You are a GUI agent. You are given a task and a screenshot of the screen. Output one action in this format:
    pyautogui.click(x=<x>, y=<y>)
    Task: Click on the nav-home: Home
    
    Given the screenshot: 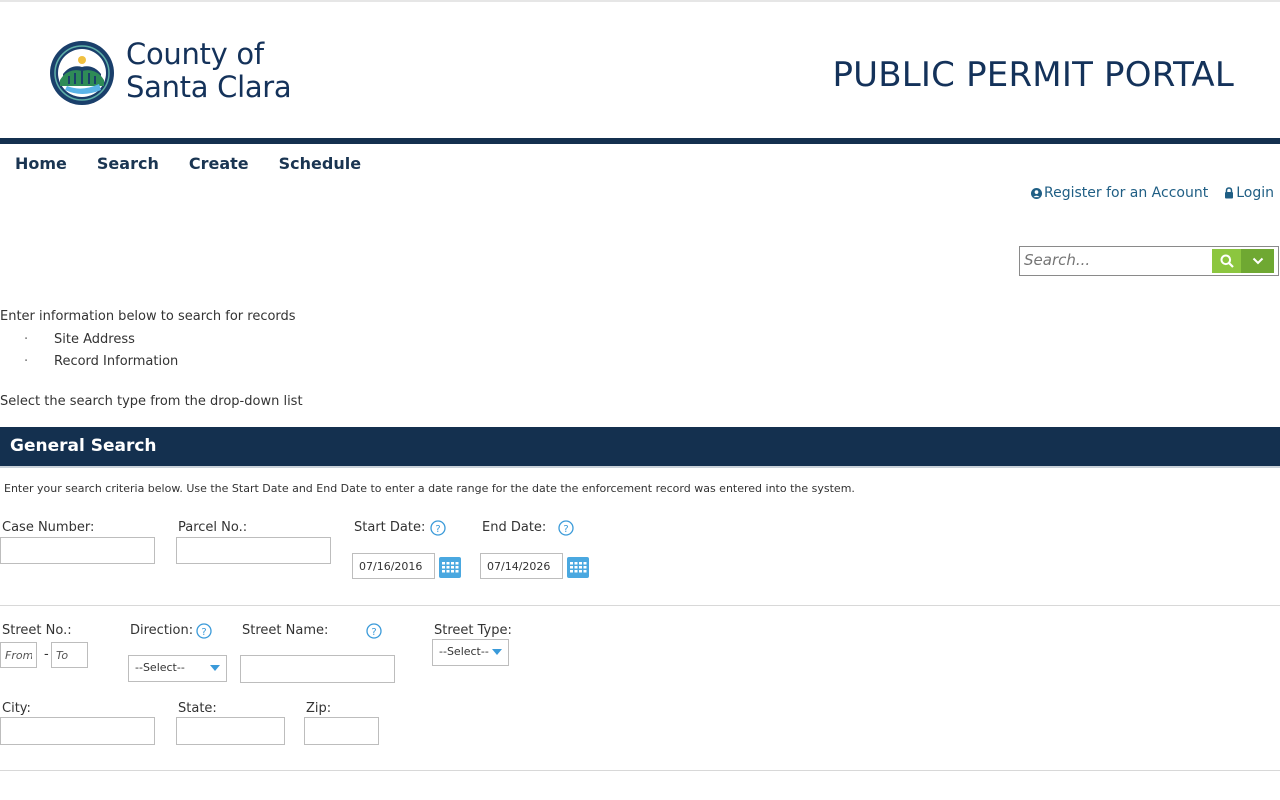 What is the action you would take?
    pyautogui.click(x=41, y=163)
    